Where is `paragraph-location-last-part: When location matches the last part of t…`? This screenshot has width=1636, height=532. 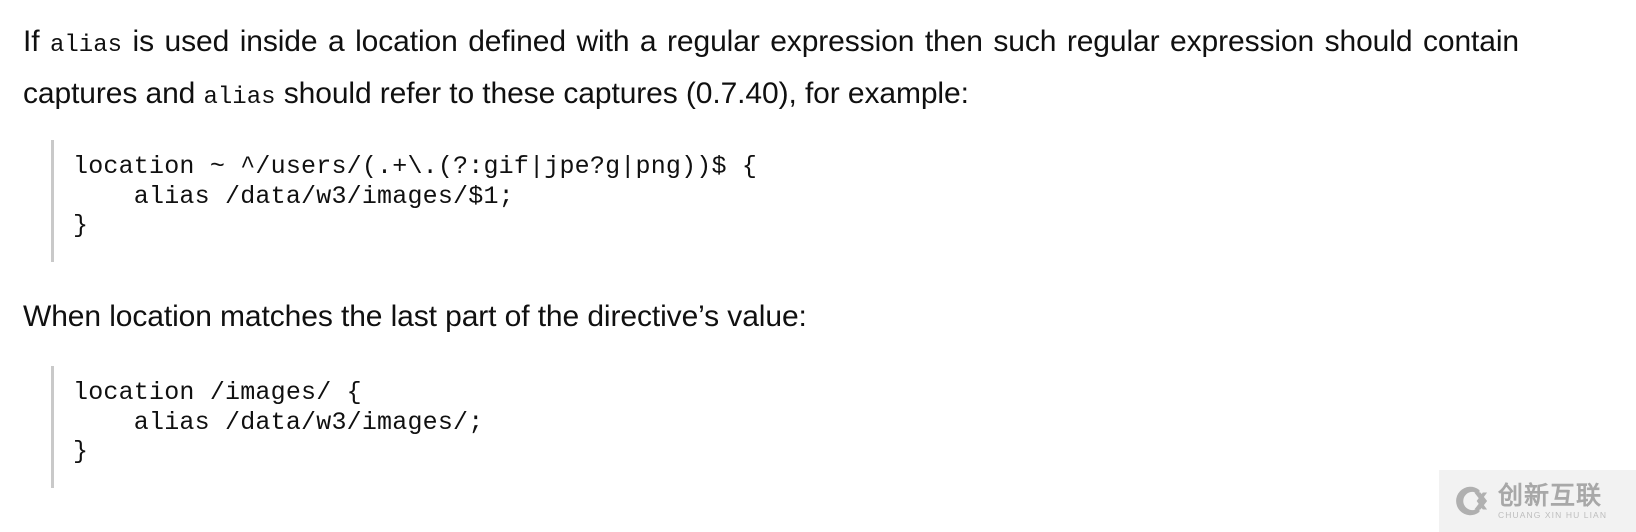 paragraph-location-last-part: When location matches the last part of t… is located at coordinates (771, 317).